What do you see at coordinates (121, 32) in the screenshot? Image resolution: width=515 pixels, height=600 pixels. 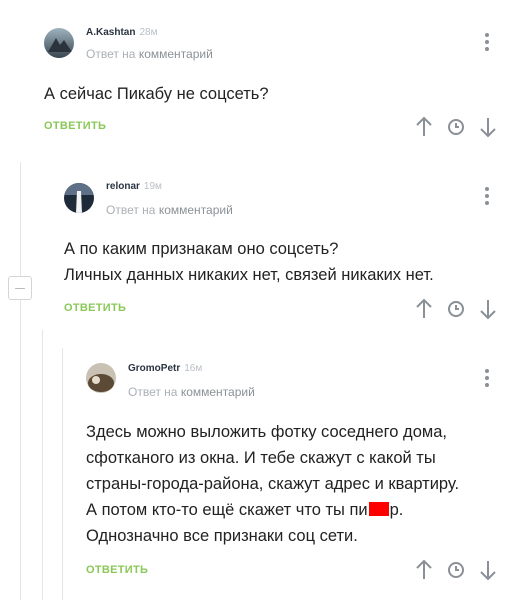 I see `author-name: A.Kashtan 28м` at bounding box center [121, 32].